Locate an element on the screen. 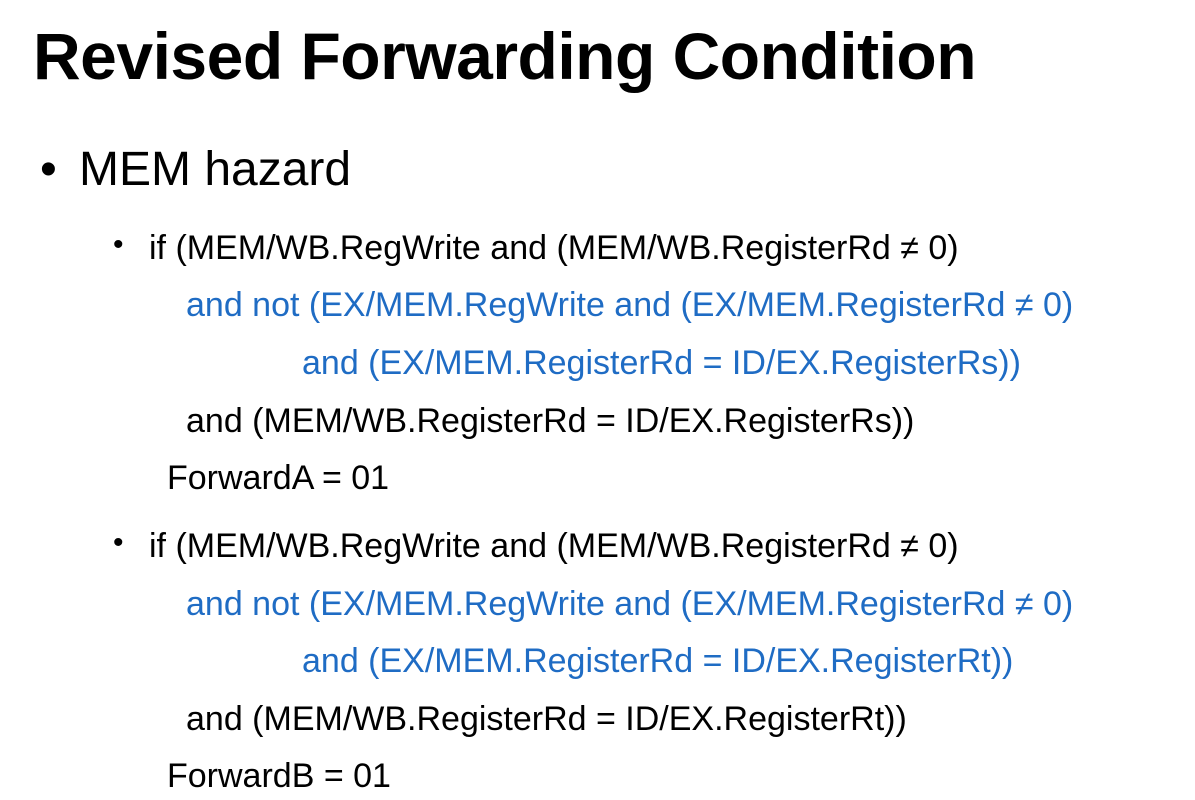 The height and width of the screenshot is (800, 1195). condition-result: ForwardB = 01 is located at coordinates (279, 776).